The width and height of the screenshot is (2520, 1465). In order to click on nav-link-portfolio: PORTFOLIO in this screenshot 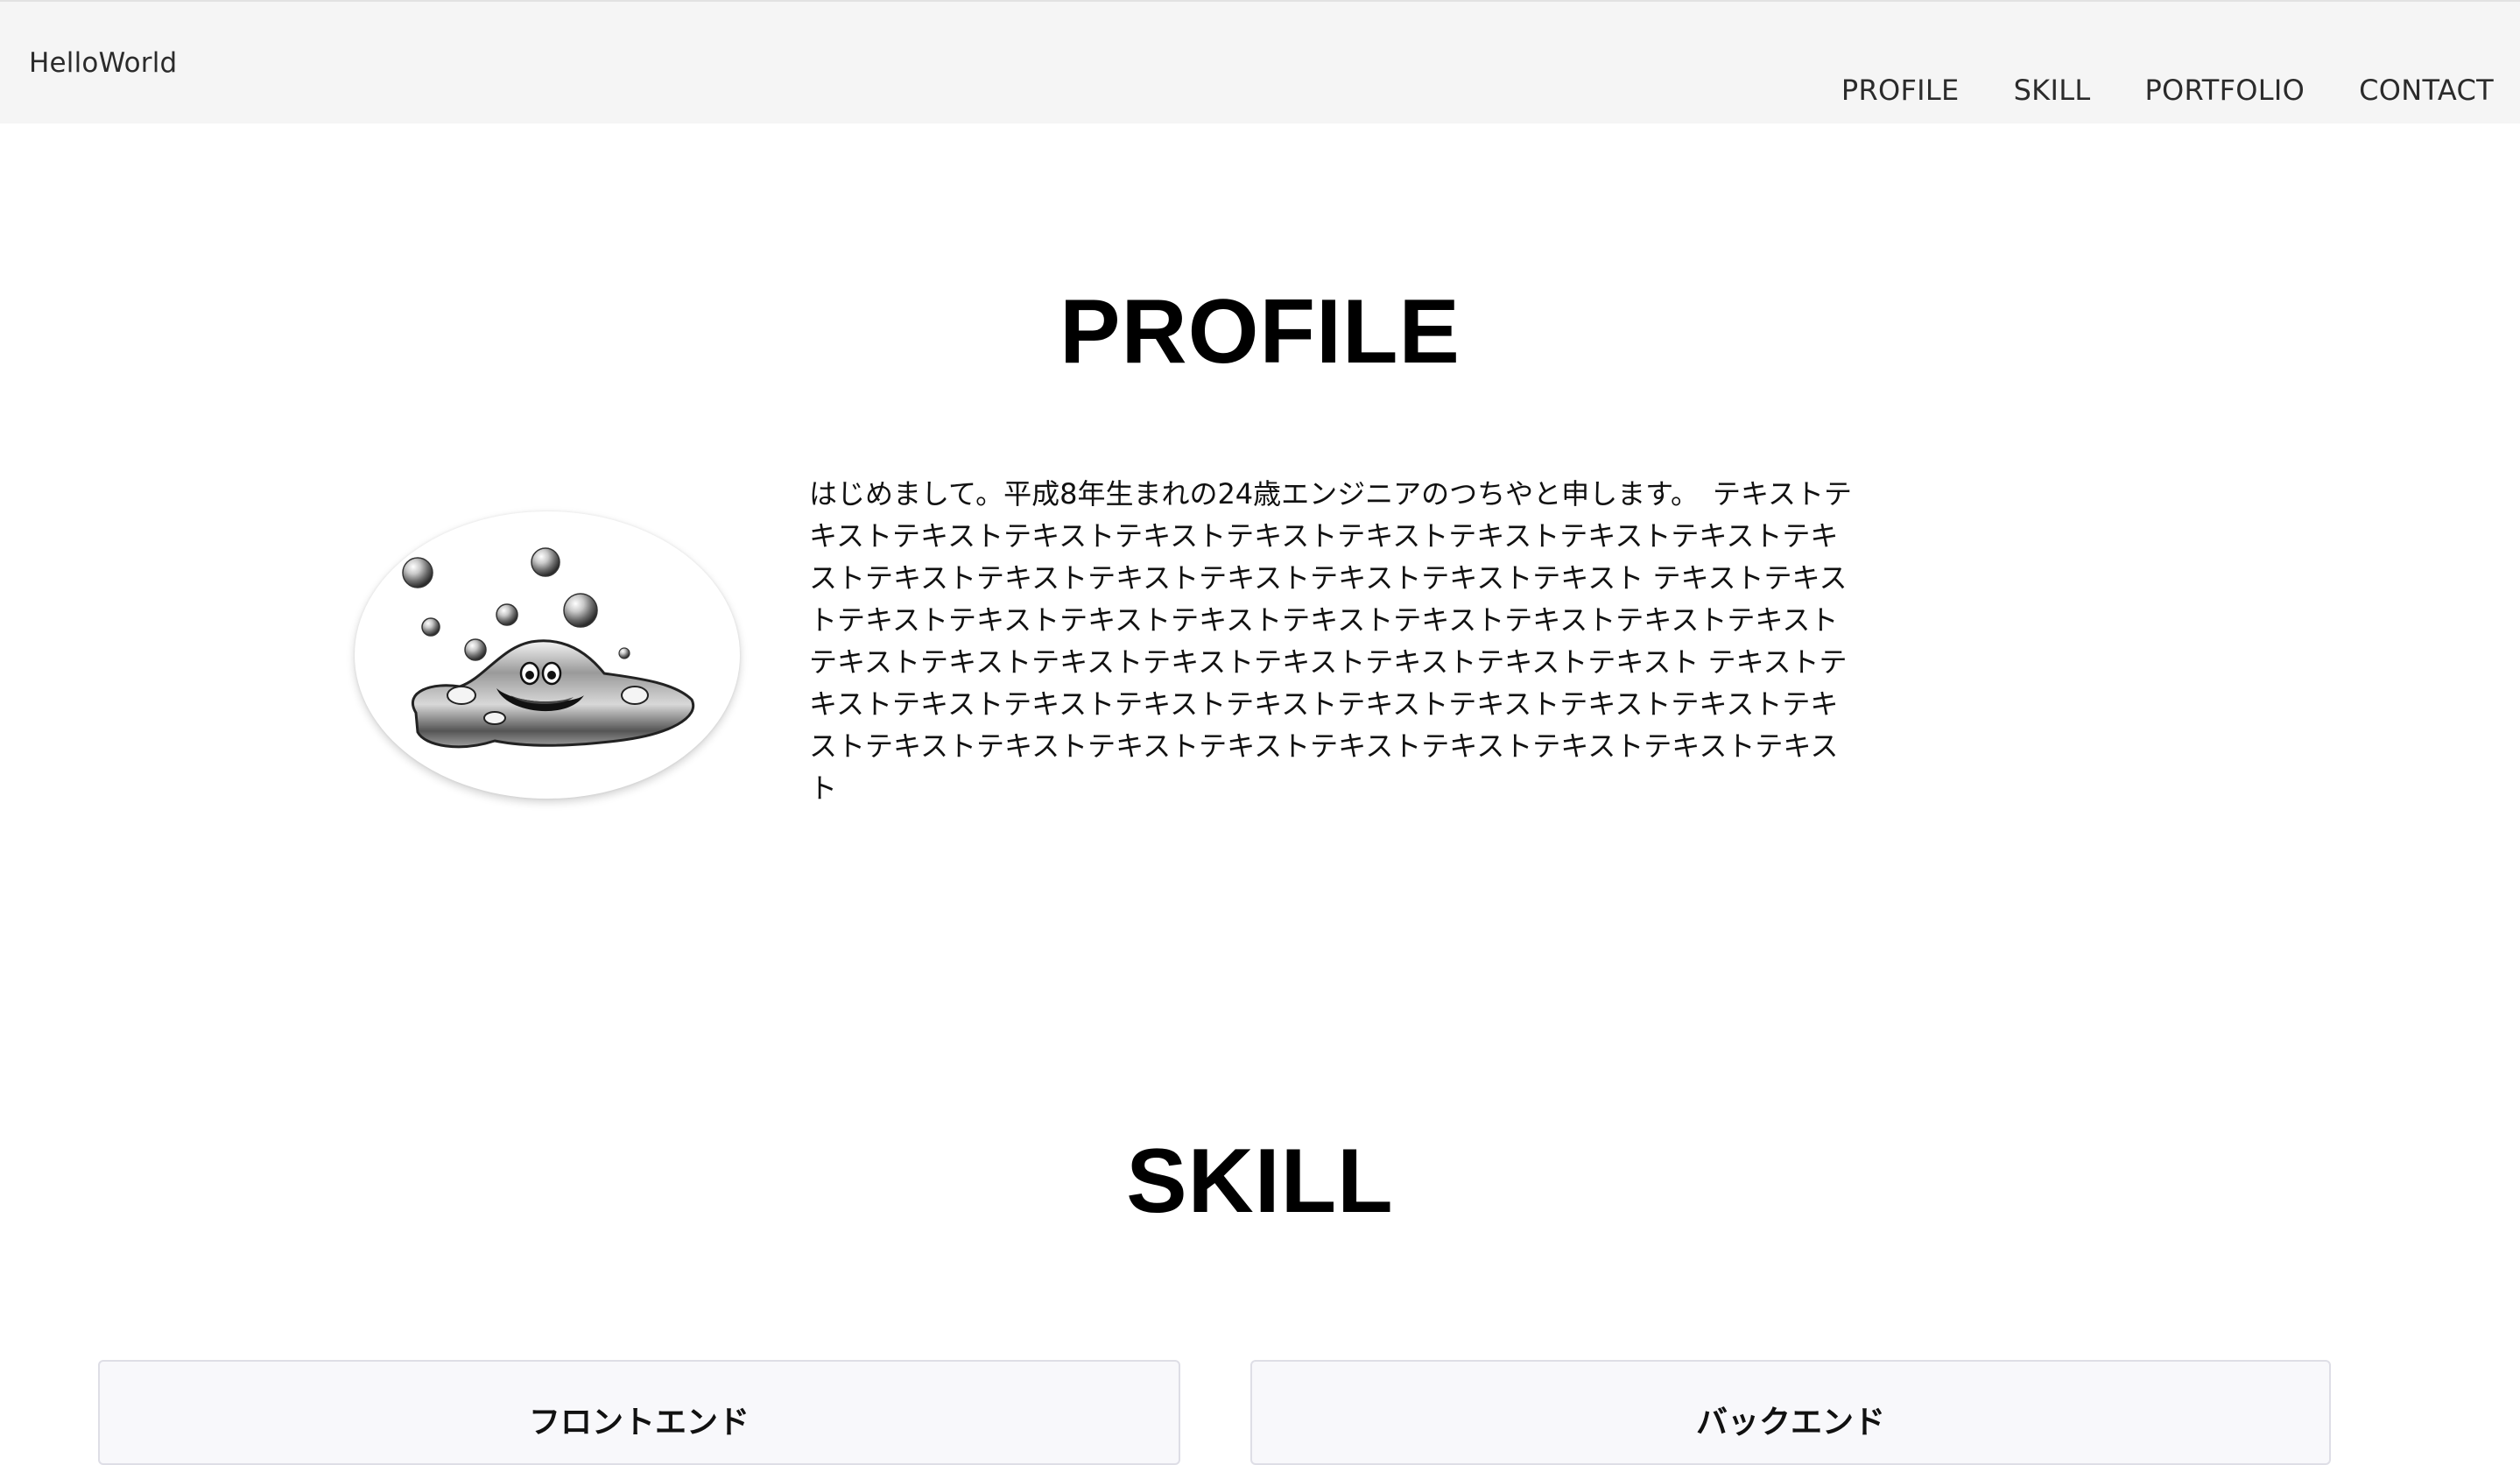, I will do `click(2224, 90)`.